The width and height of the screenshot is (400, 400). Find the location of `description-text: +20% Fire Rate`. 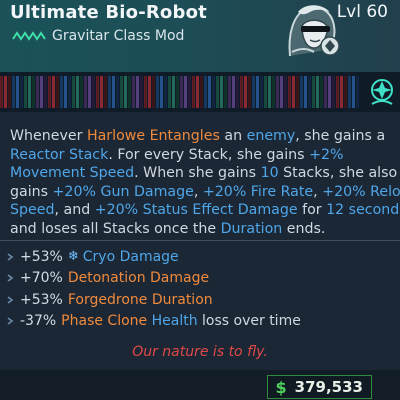

description-text: +20% Fire Rate is located at coordinates (258, 191).